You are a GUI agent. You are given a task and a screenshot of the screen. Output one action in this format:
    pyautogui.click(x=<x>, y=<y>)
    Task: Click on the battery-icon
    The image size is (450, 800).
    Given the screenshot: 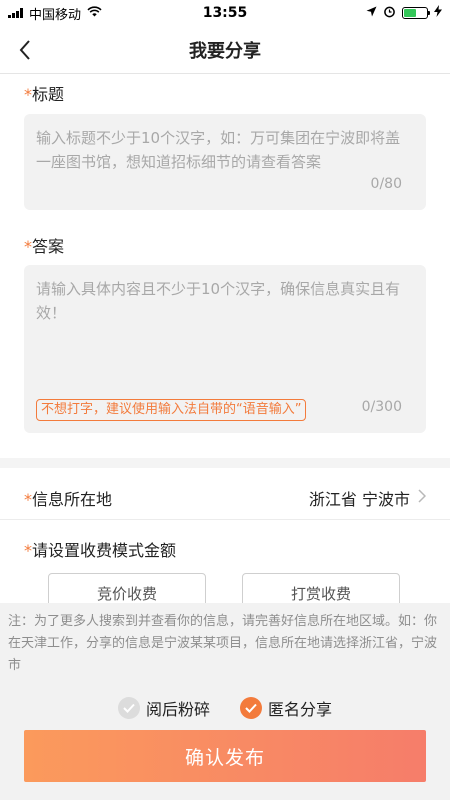 What is the action you would take?
    pyautogui.click(x=416, y=13)
    